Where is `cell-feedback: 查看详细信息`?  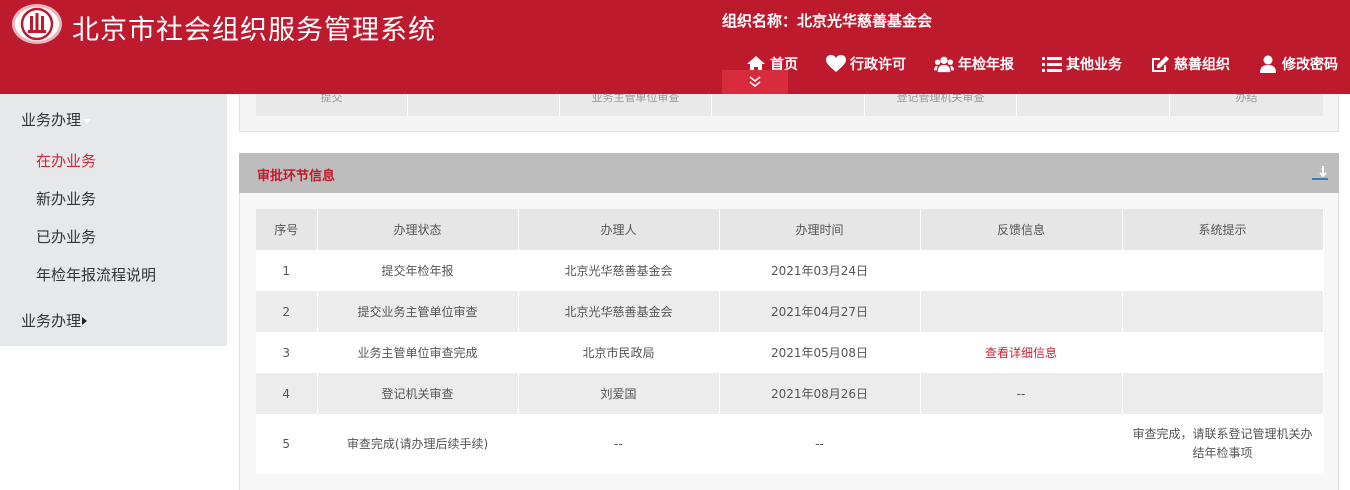
cell-feedback: 查看详细信息 is located at coordinates (1021, 352).